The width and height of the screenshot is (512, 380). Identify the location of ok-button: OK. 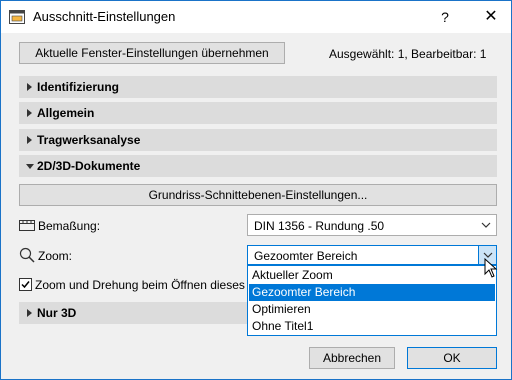
(452, 358).